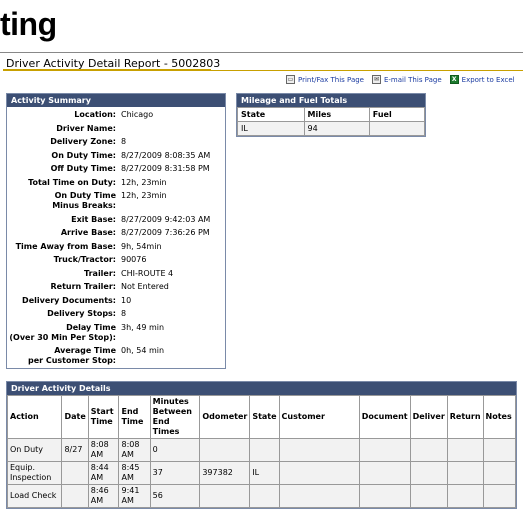 The image size is (523, 509). Describe the element at coordinates (116, 287) in the screenshot. I see `summary-row: Return Trailer: Not Entered` at that location.